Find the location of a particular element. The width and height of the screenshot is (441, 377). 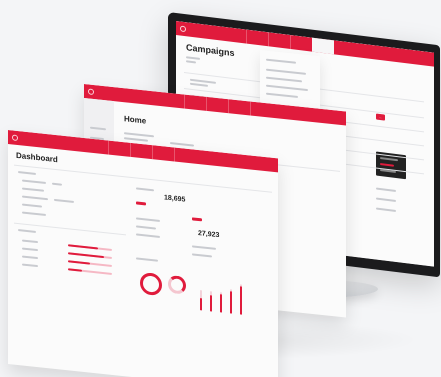

kpi-label is located at coordinates (145, 189).